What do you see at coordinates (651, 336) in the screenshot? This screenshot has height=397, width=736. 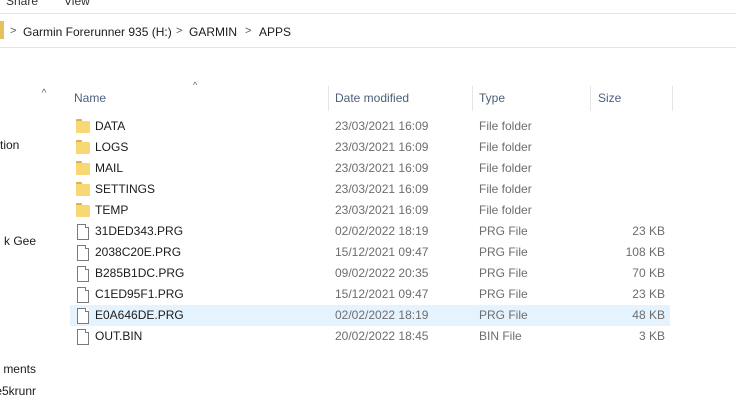 I see `file-size: 3 KB` at bounding box center [651, 336].